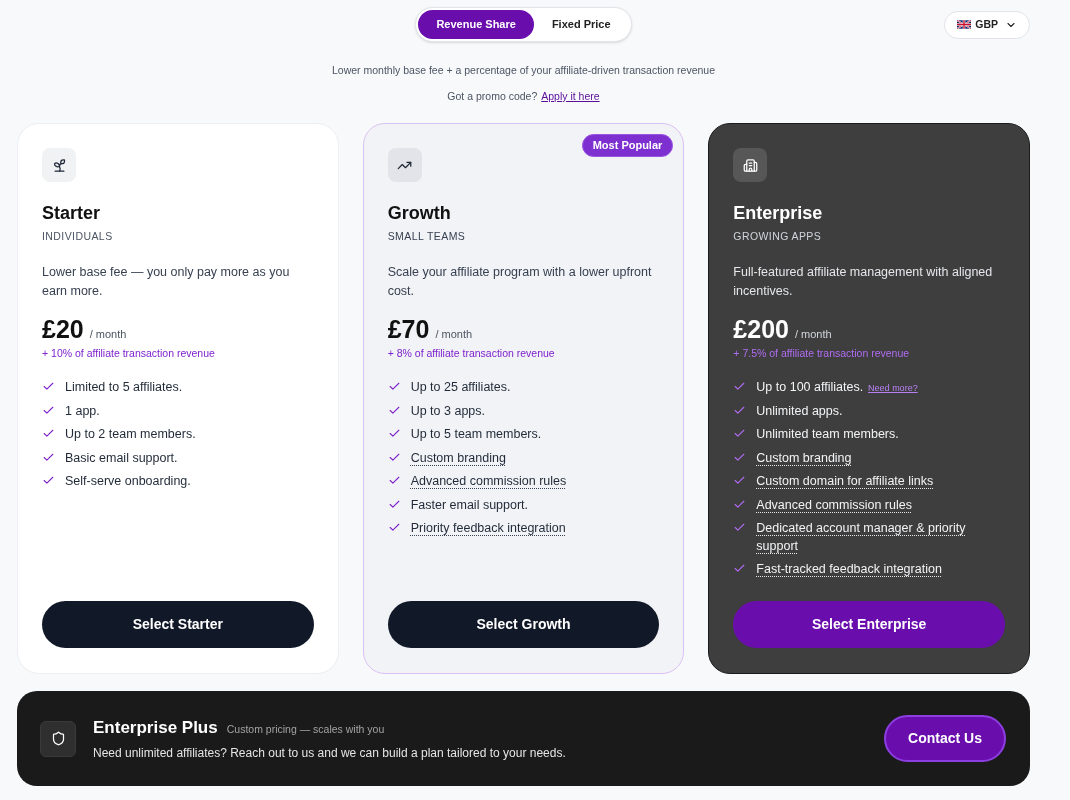 Image resolution: width=1070 pixels, height=800 pixels. I want to click on enterprise-plus-title: Enterprise Plus, so click(155, 727).